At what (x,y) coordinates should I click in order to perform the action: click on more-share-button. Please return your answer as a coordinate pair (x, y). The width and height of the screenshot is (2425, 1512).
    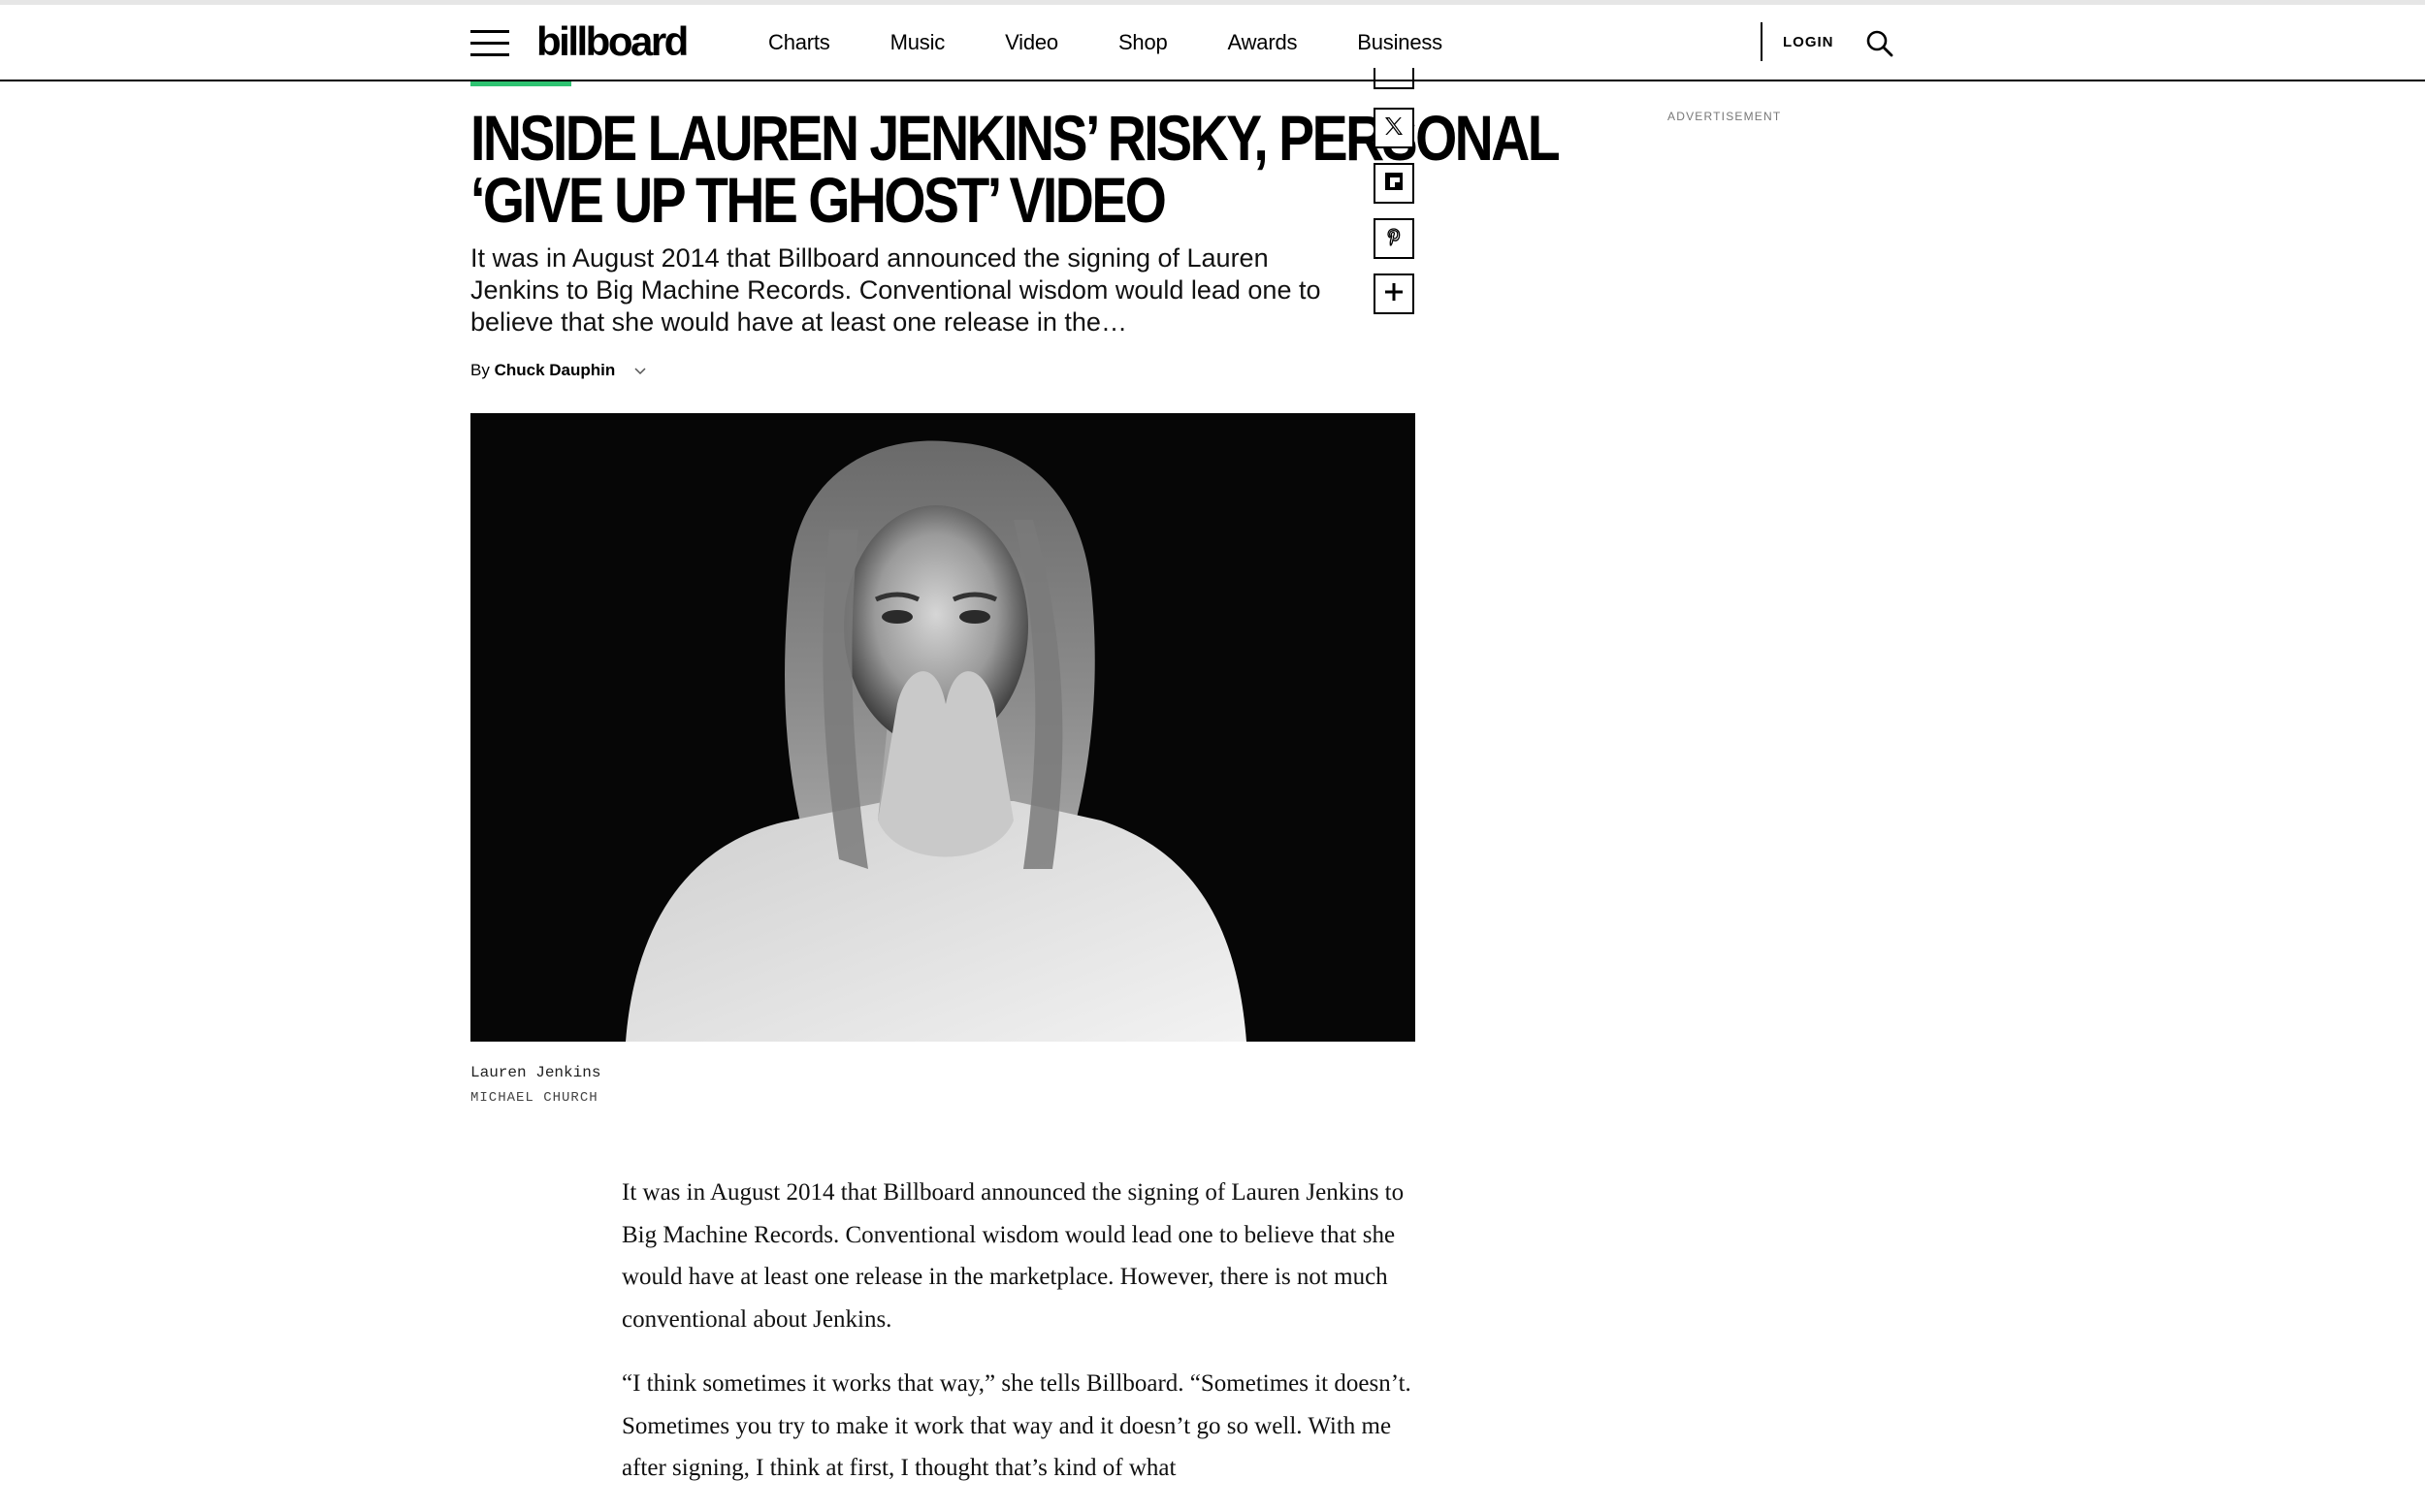
    Looking at the image, I should click on (1394, 293).